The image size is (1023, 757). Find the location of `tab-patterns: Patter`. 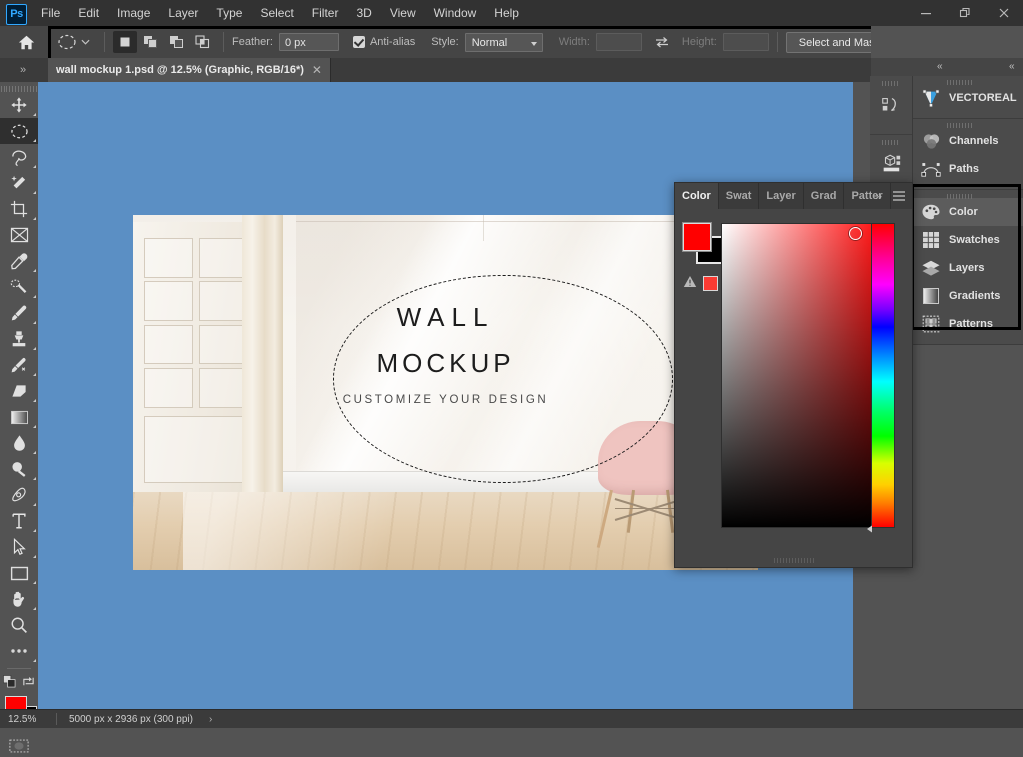

tab-patterns: Patter is located at coordinates (867, 196).